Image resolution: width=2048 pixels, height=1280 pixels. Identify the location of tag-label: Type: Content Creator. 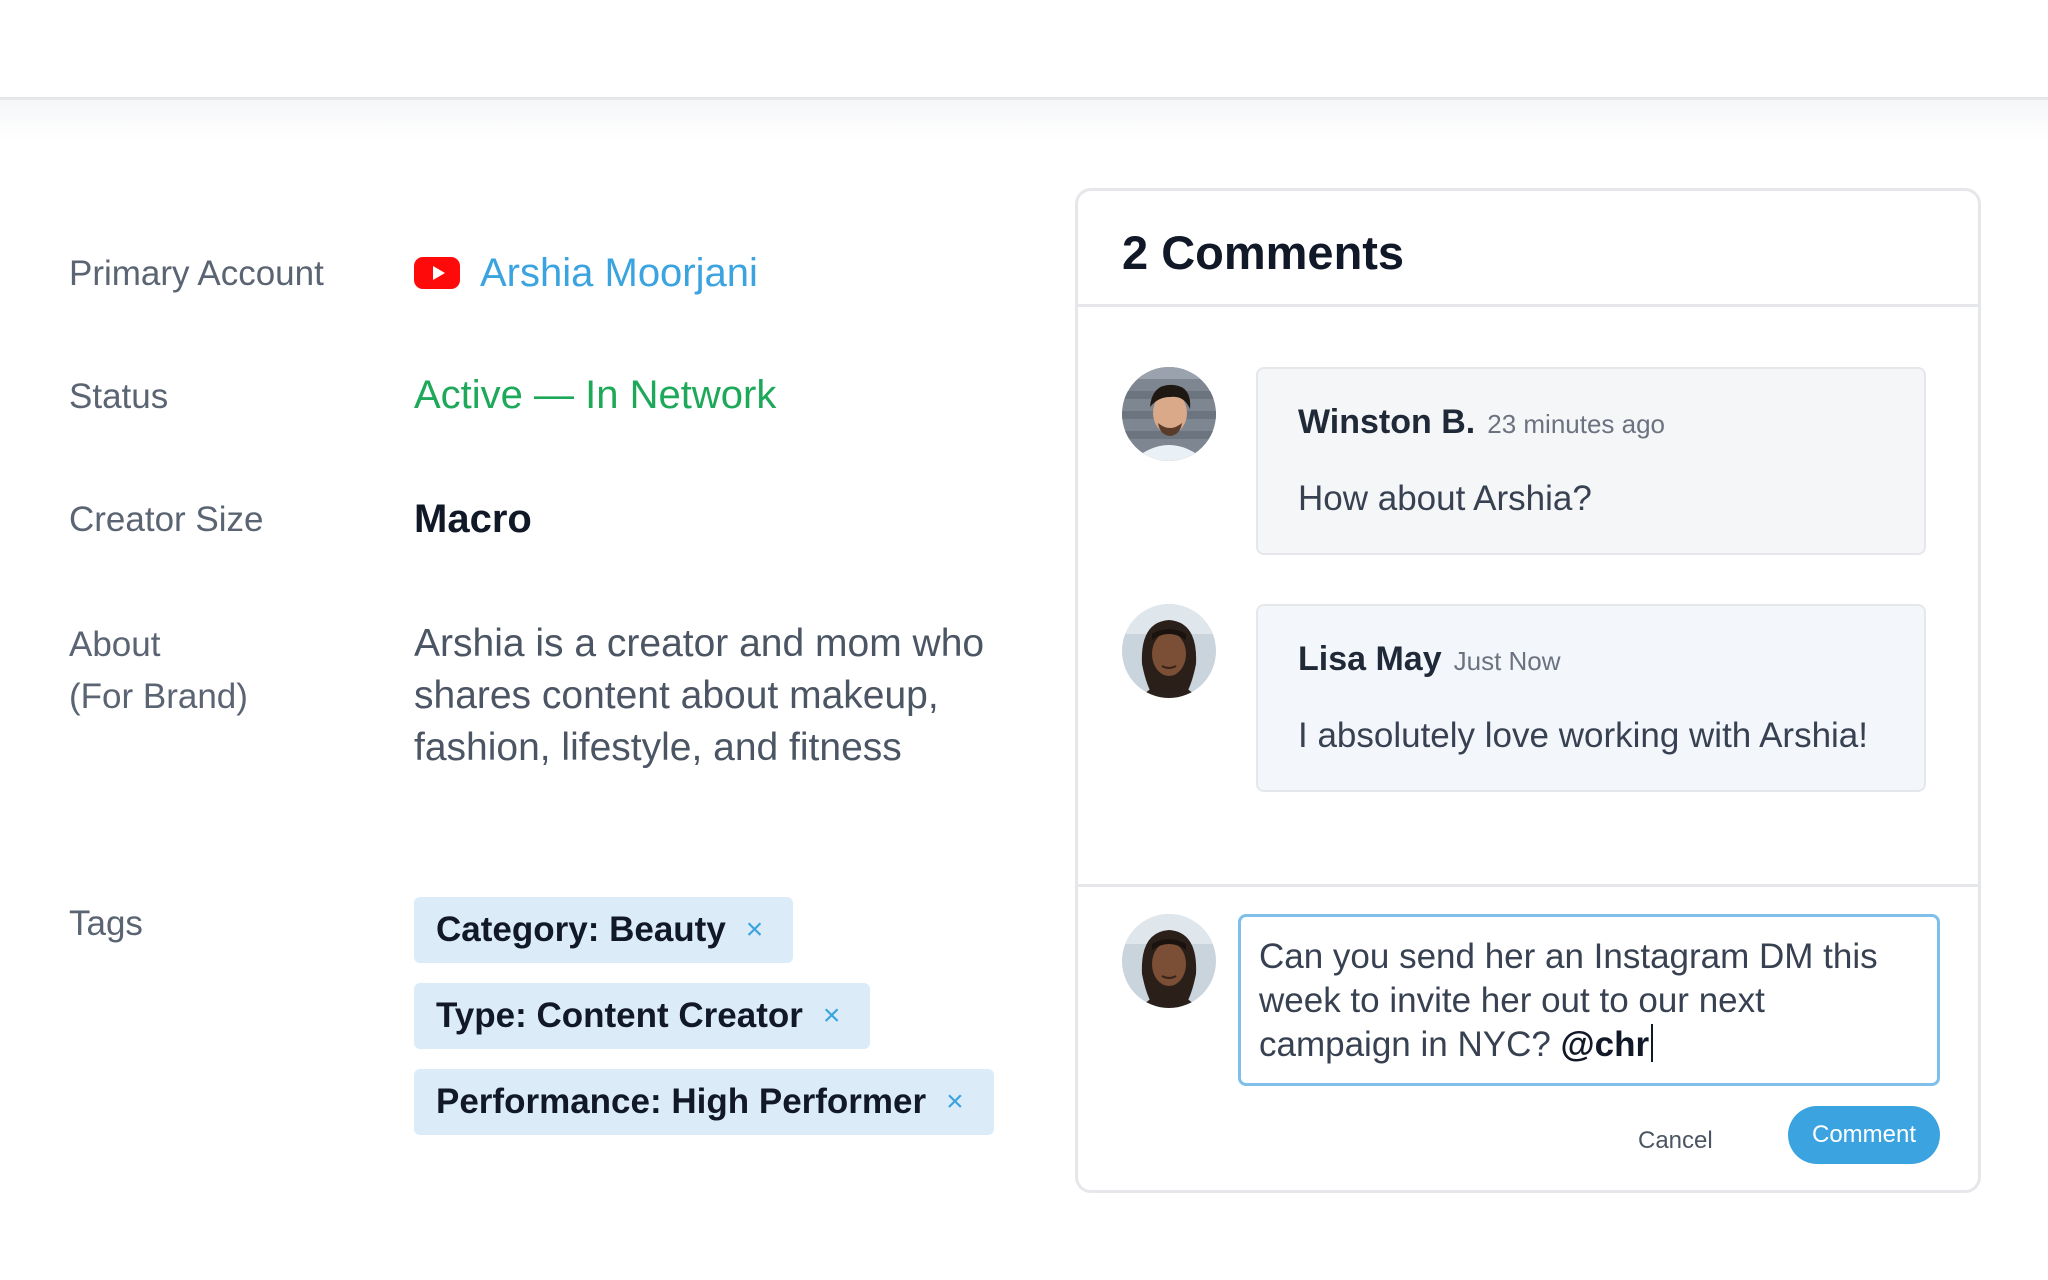
(619, 1015).